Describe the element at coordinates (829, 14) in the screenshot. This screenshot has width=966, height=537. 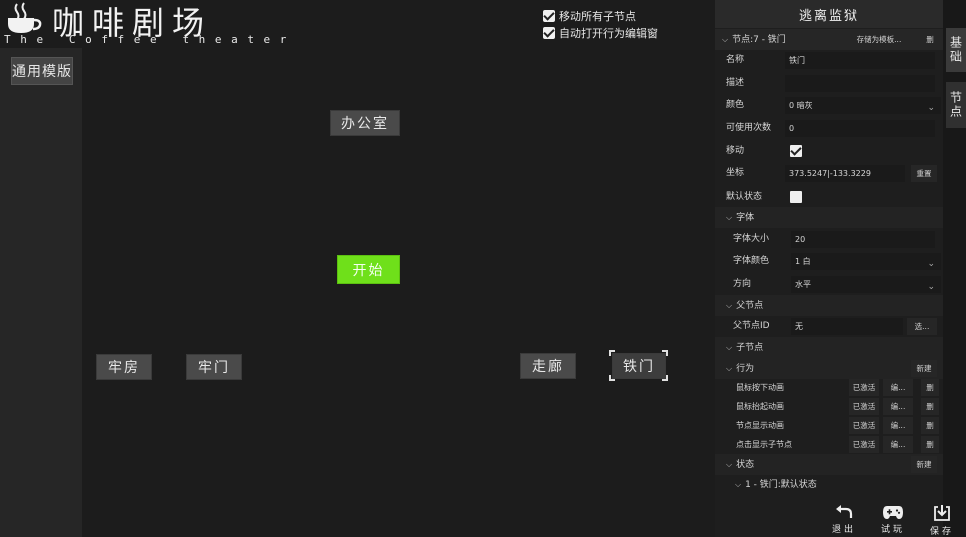
I see `panel-title: 逃离监狱` at that location.